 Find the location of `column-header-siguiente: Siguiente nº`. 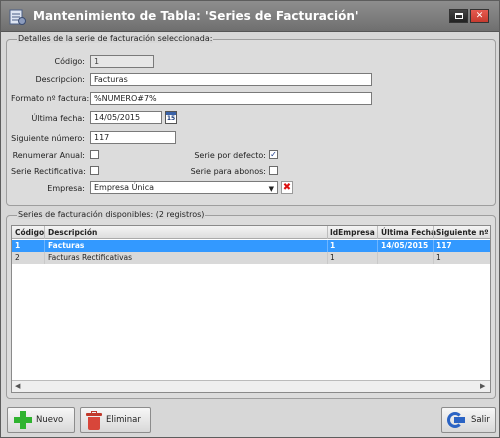

column-header-siguiente: Siguiente nº is located at coordinates (462, 232).